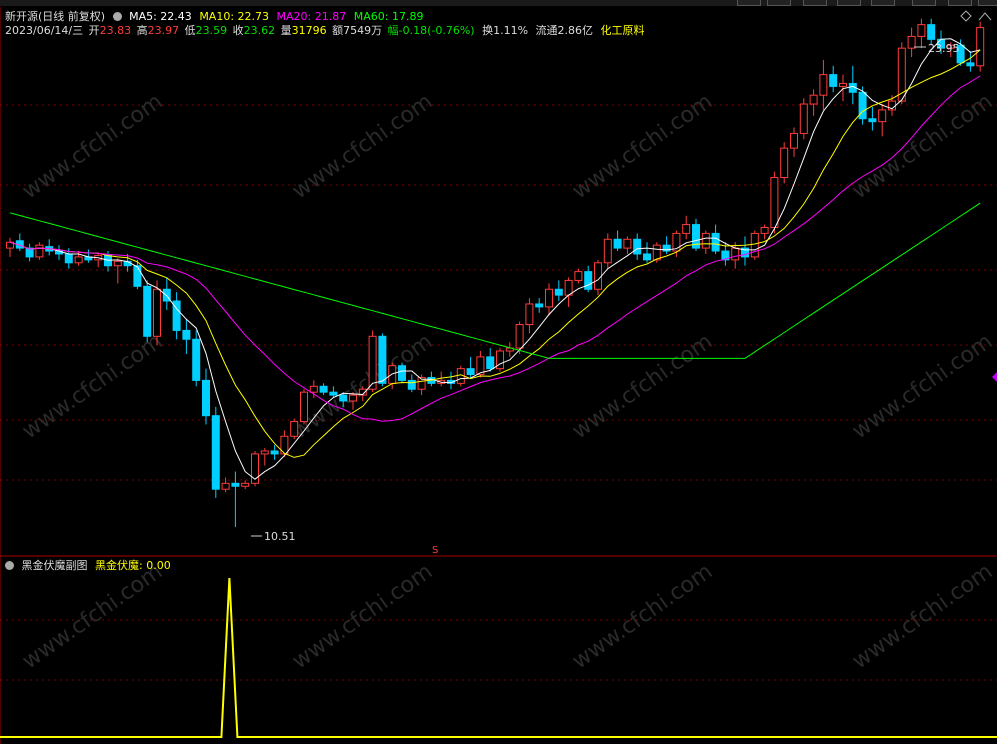  Describe the element at coordinates (238, 30) in the screenshot. I see `close-label: 收` at that location.